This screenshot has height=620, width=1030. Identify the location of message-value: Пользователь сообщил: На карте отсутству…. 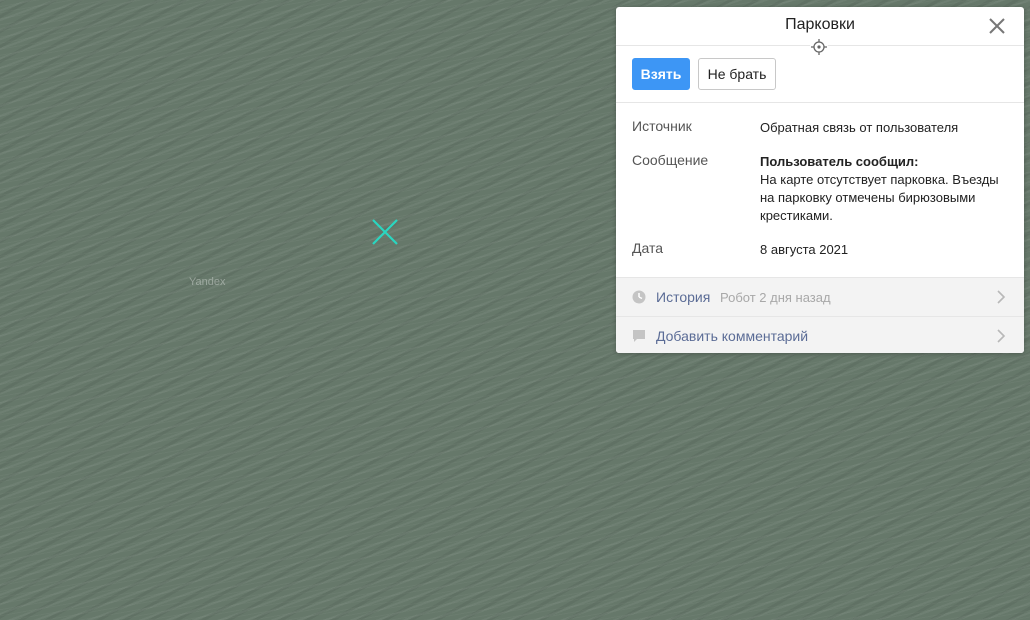
(885, 189).